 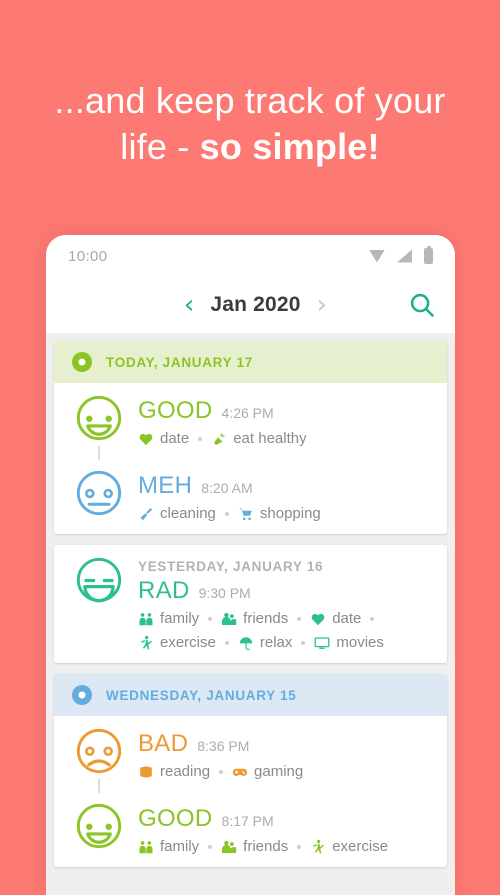 What do you see at coordinates (177, 513) in the screenshot?
I see `activity-tag: cleaning` at bounding box center [177, 513].